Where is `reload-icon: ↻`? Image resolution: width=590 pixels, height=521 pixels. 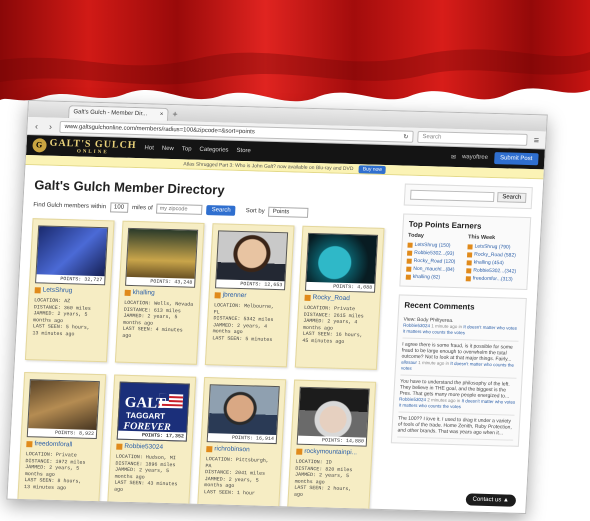
reload-icon: ↻ is located at coordinates (405, 136).